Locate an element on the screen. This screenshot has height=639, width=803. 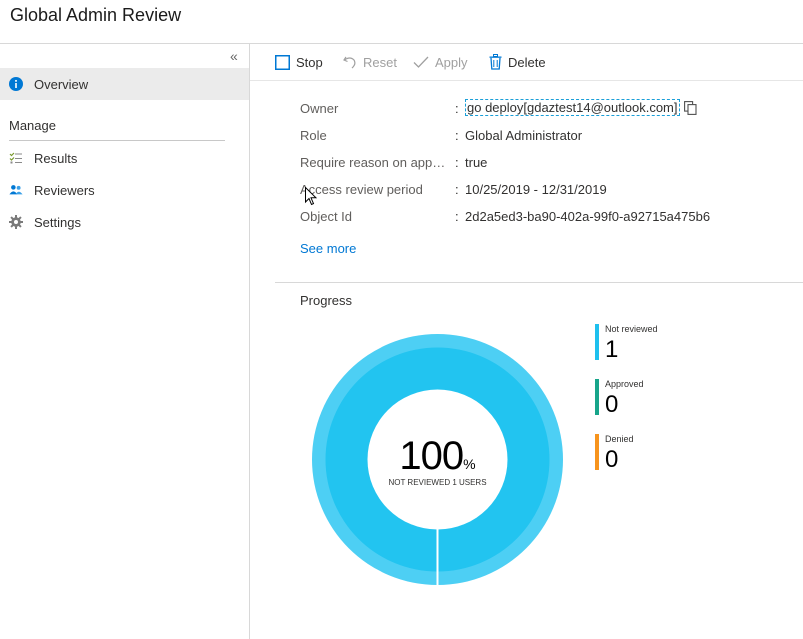
sidebar-item-label: Results is located at coordinates (56, 158).